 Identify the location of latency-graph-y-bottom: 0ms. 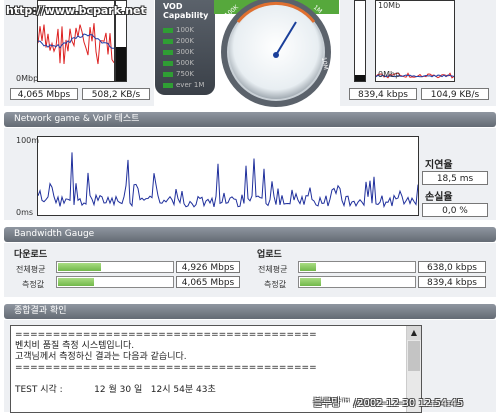
(25, 212).